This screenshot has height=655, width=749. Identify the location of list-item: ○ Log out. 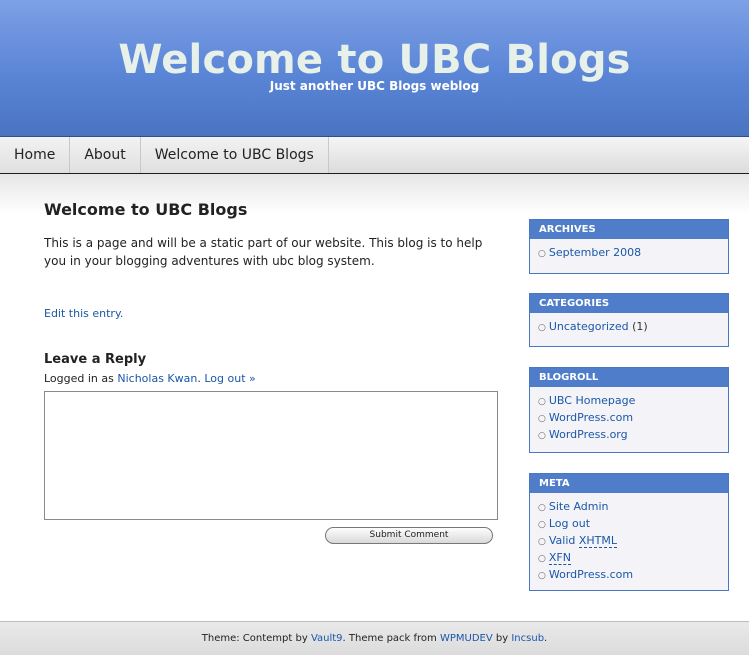
(633, 524).